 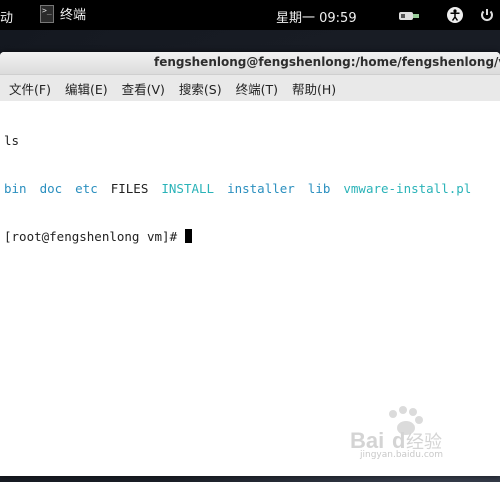 I want to click on top-bar: 动 >_ 终端 星期一 09:59, so click(x=250, y=15).